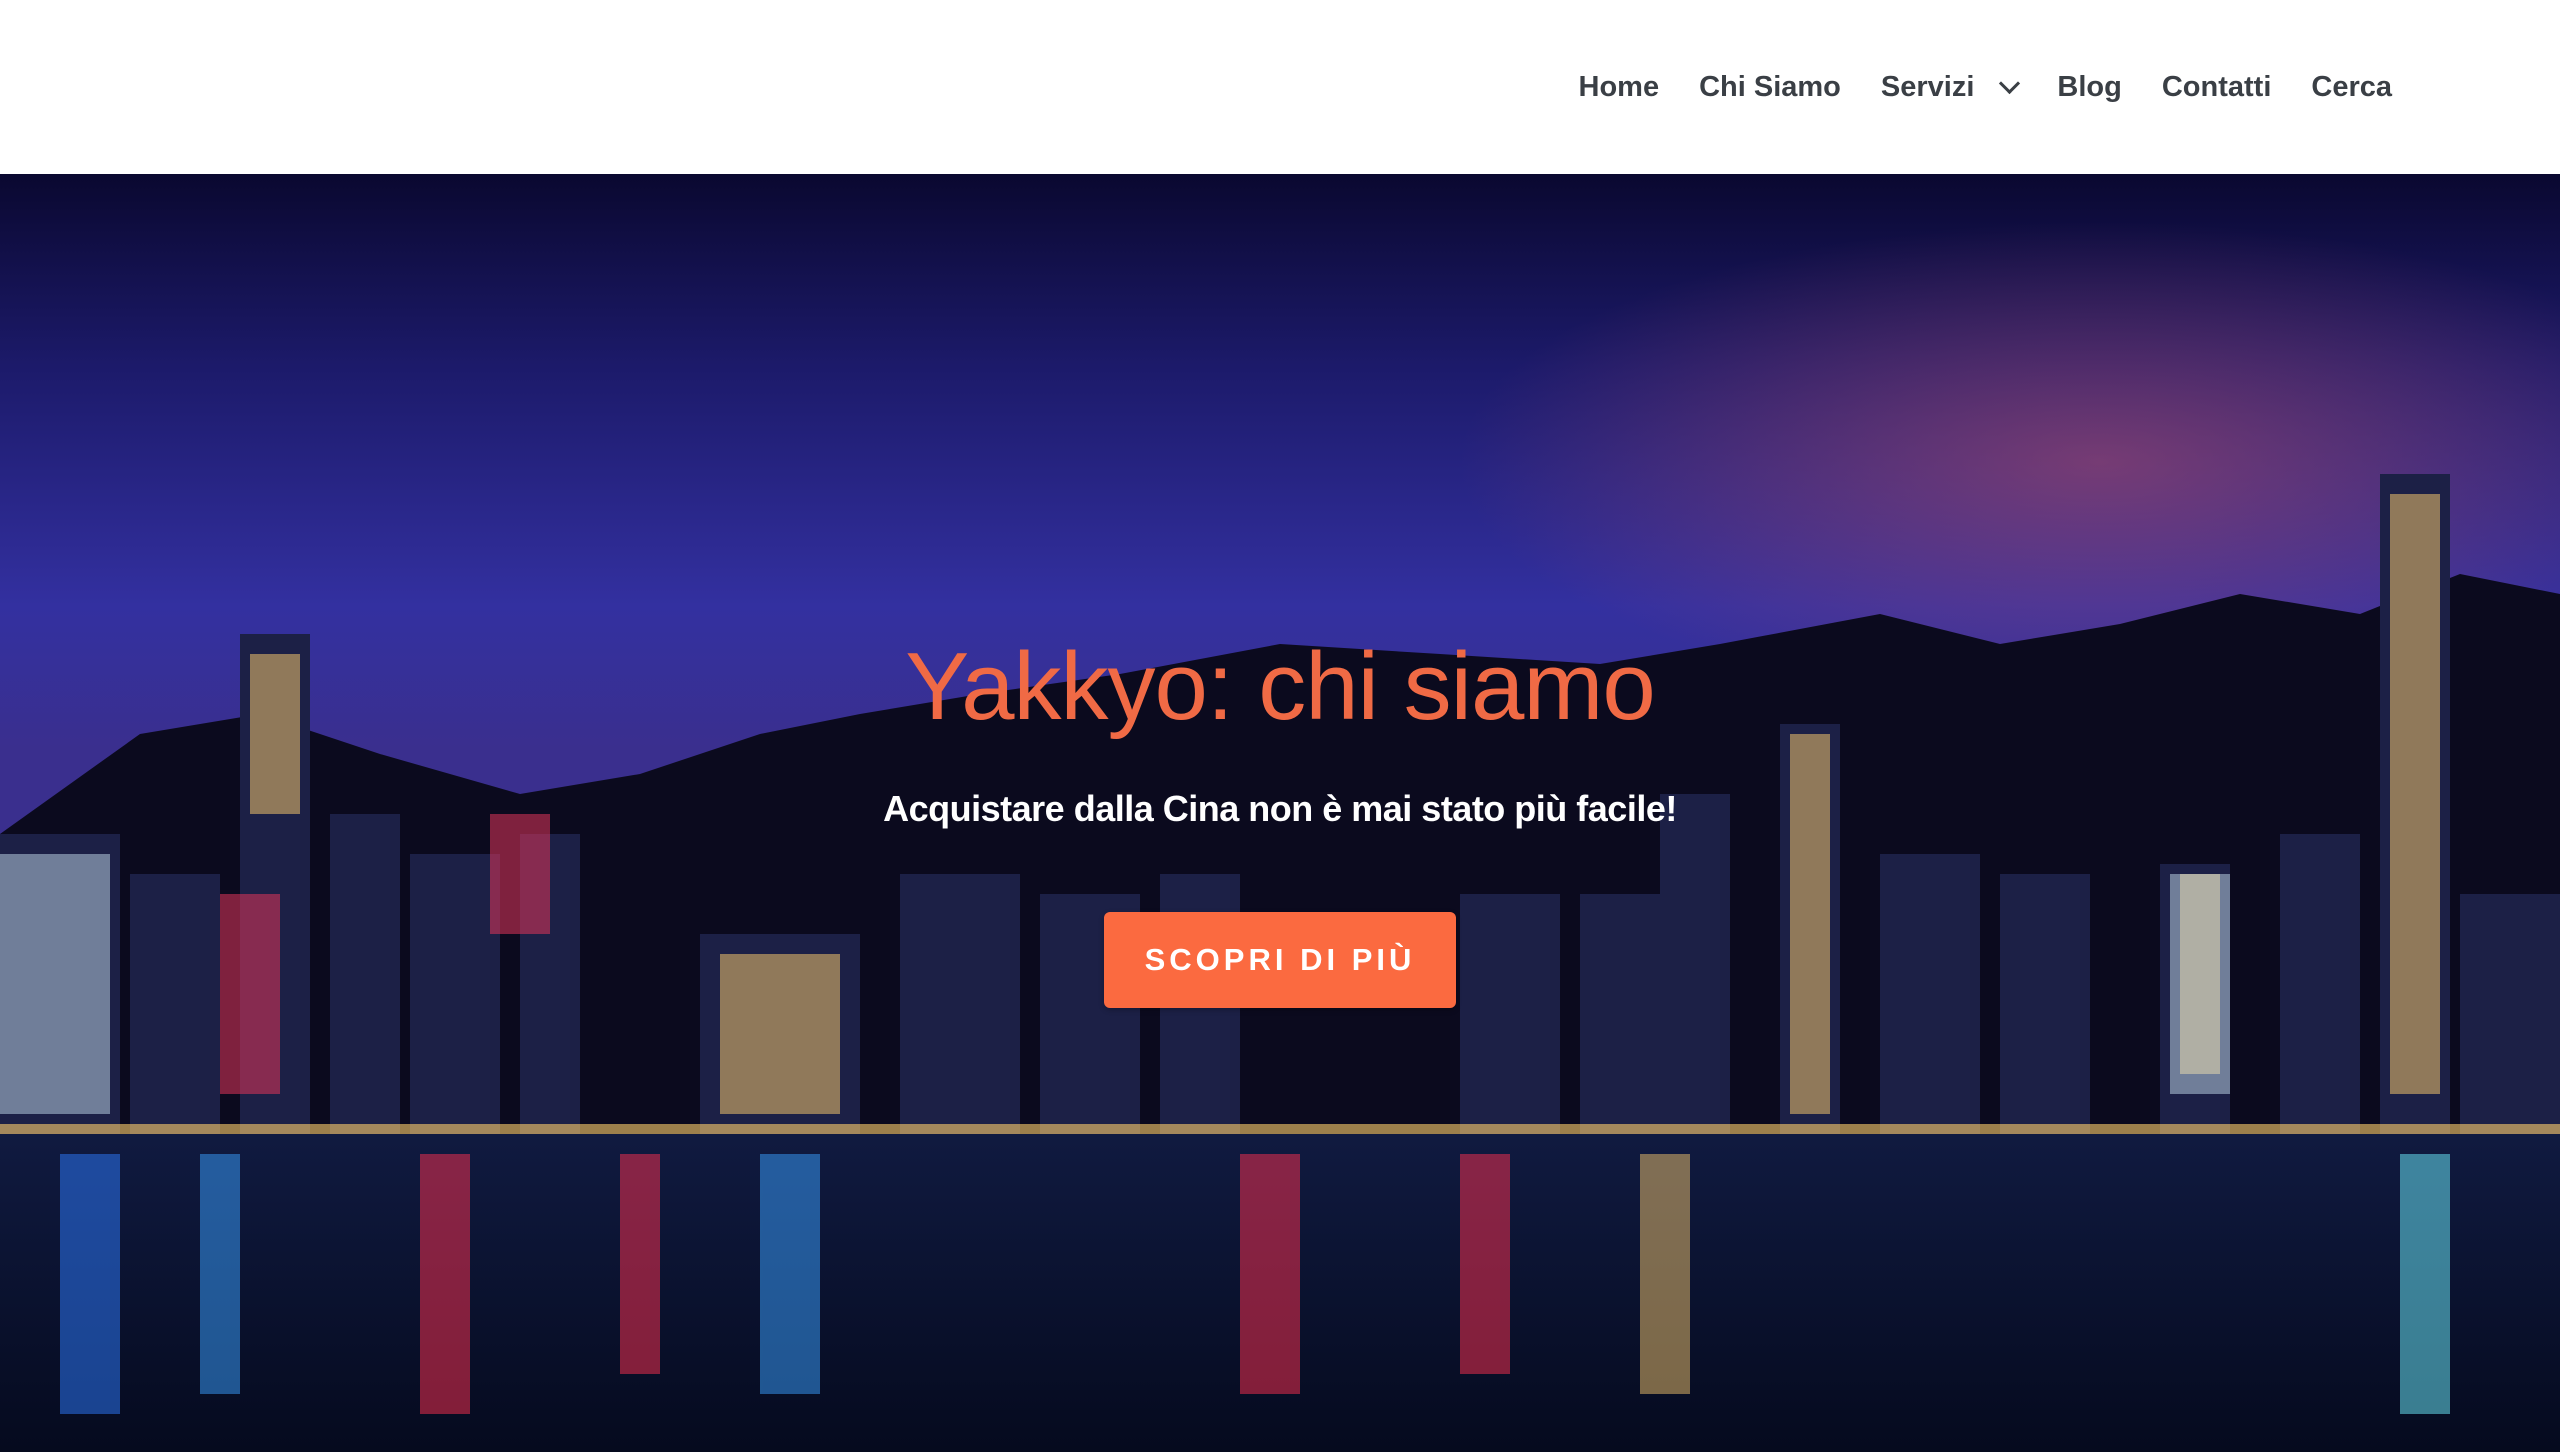 The width and height of the screenshot is (2560, 1452). I want to click on nav-item-label: Home, so click(1619, 86).